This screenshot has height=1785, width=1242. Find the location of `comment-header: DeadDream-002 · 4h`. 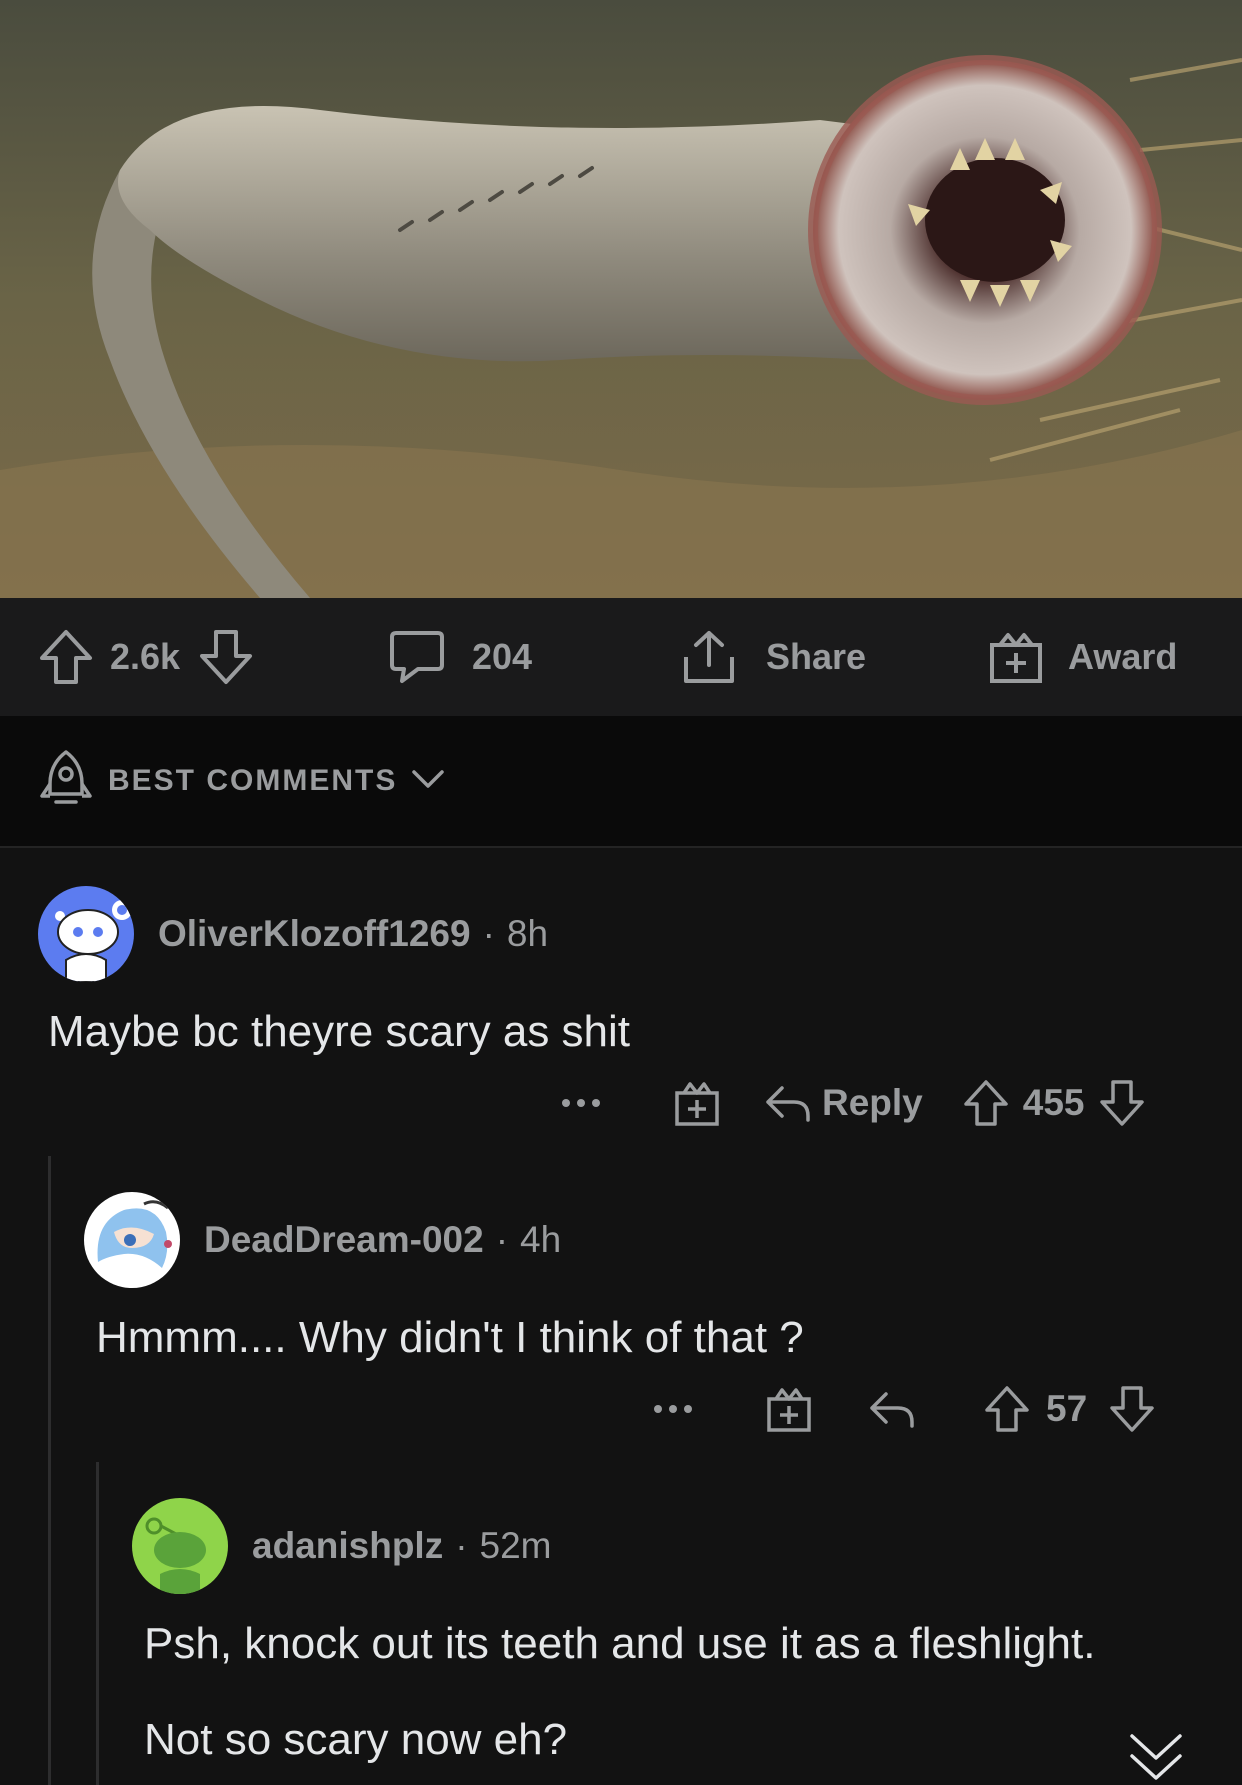

comment-header: DeadDream-002 · 4h is located at coordinates (322, 1240).